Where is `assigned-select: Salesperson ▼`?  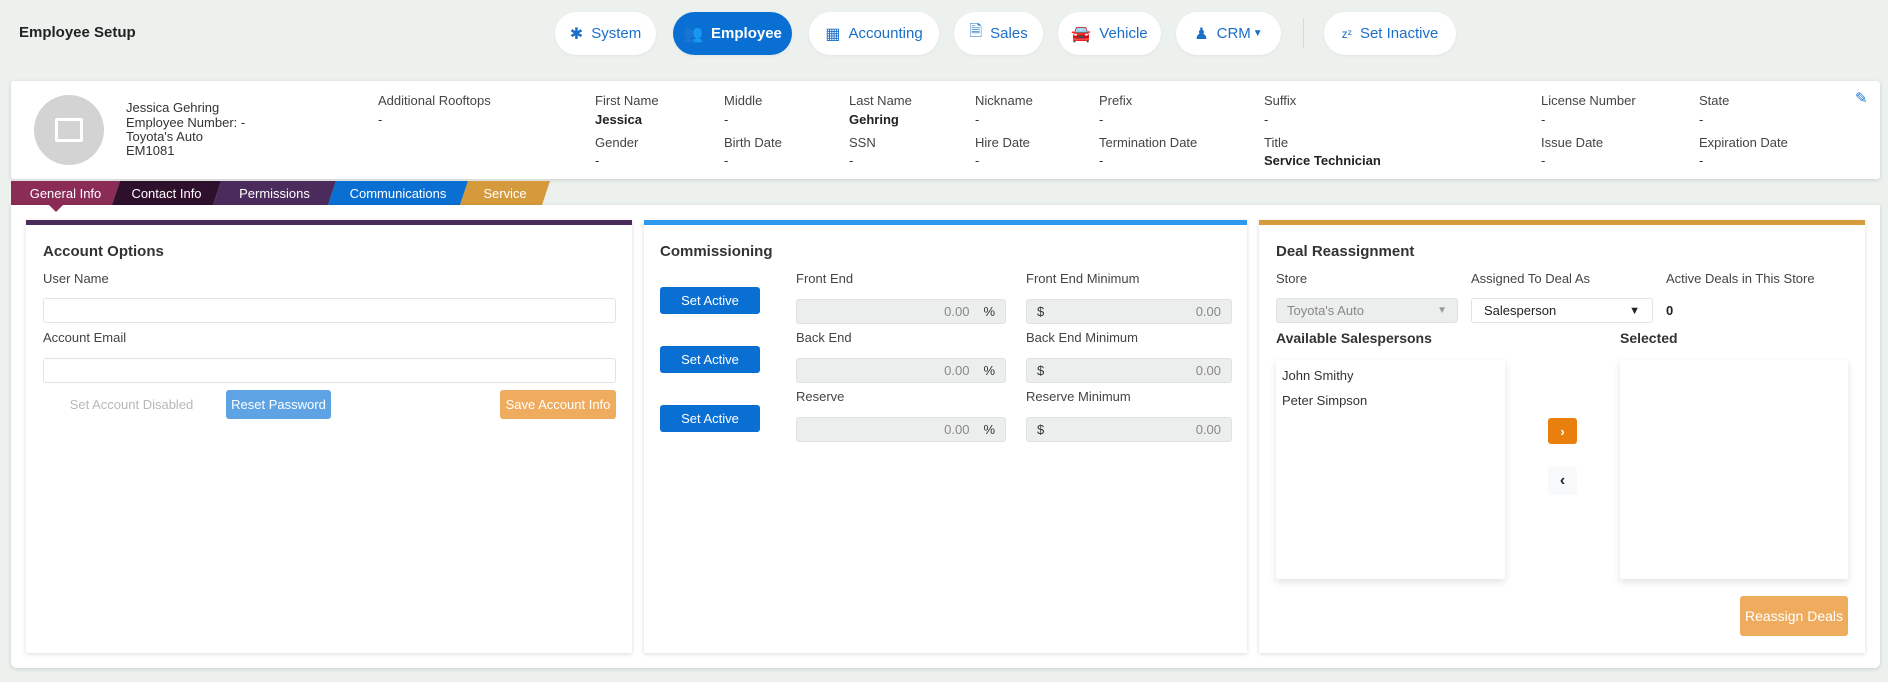
assigned-select: Salesperson ▼ is located at coordinates (1562, 310).